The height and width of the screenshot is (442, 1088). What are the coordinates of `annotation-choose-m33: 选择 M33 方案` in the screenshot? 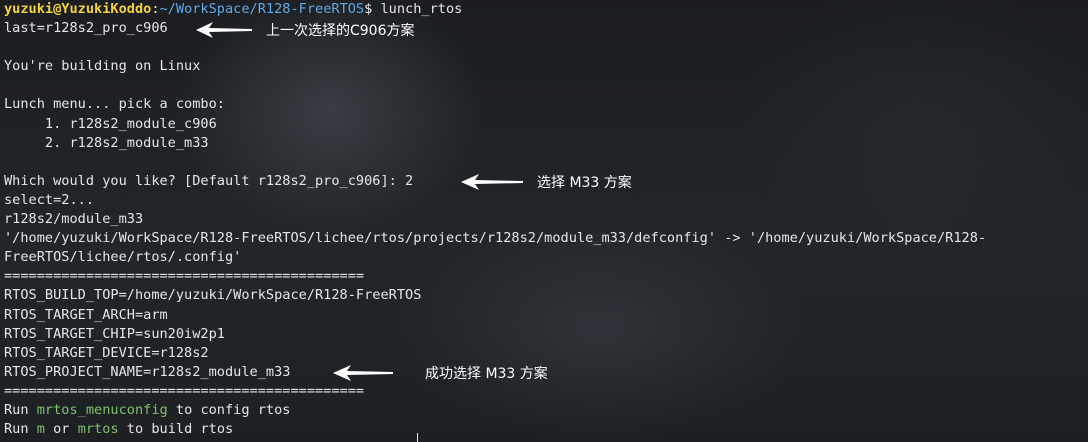 It's located at (546, 182).